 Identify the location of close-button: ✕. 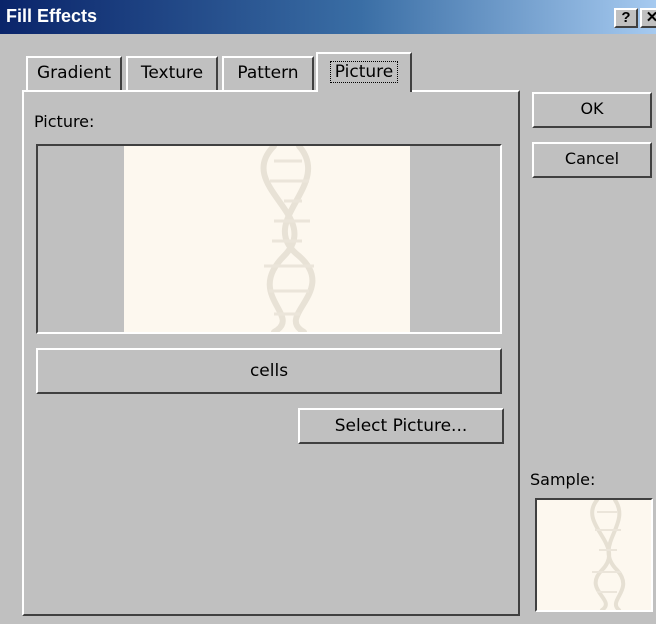
(648, 18).